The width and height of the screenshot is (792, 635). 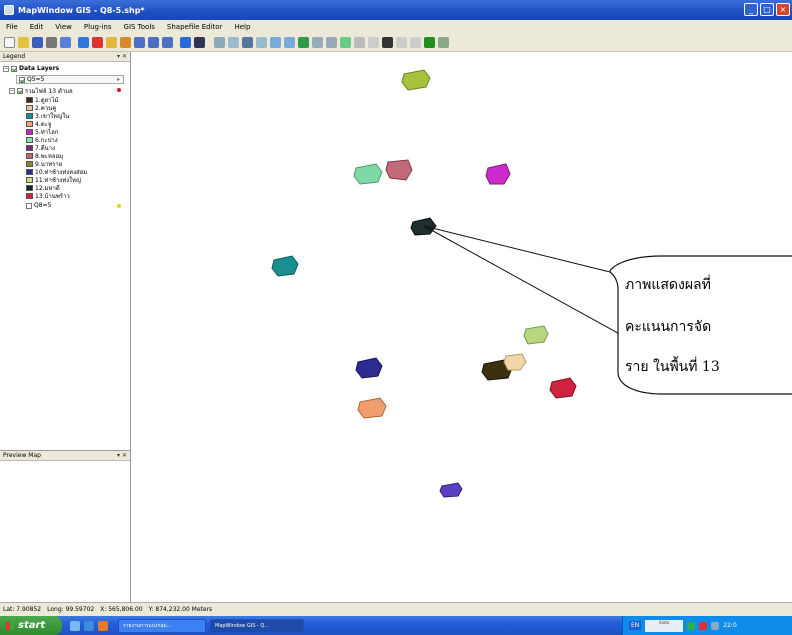 I want to click on legend-pin-close: ▾ ✕, so click(x=122, y=56).